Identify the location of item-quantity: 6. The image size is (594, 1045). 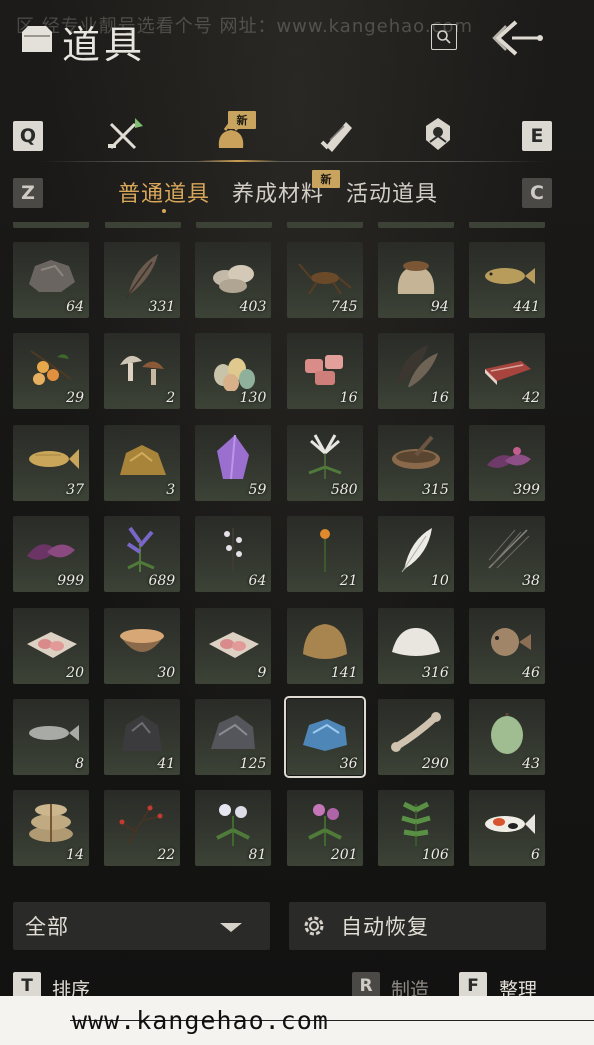
(535, 855).